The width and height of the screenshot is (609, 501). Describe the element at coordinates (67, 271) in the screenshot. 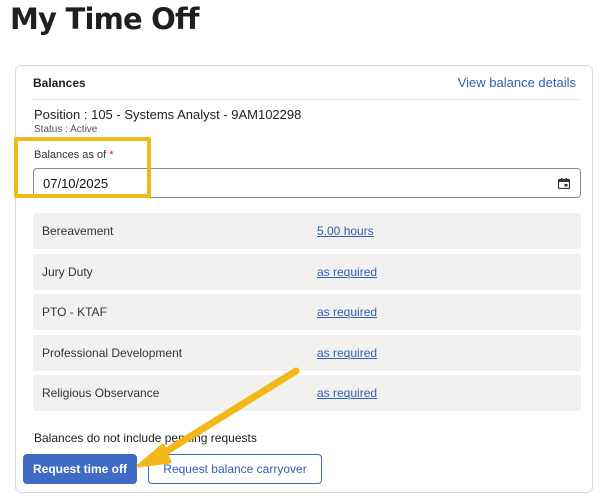

I see `balance-type: Jury Duty` at that location.